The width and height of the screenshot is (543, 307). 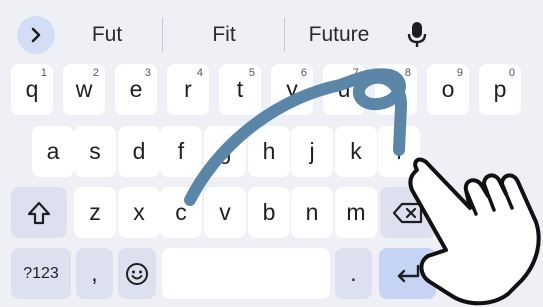 I want to click on key-q: q1, so click(x=32, y=89).